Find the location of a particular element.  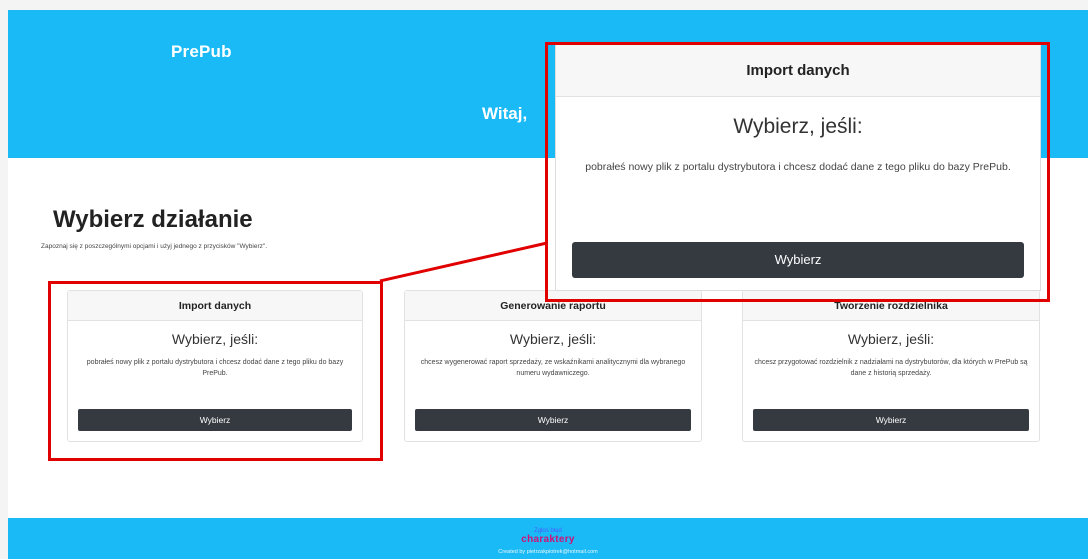

footer-logo: charaktery is located at coordinates (548, 539).